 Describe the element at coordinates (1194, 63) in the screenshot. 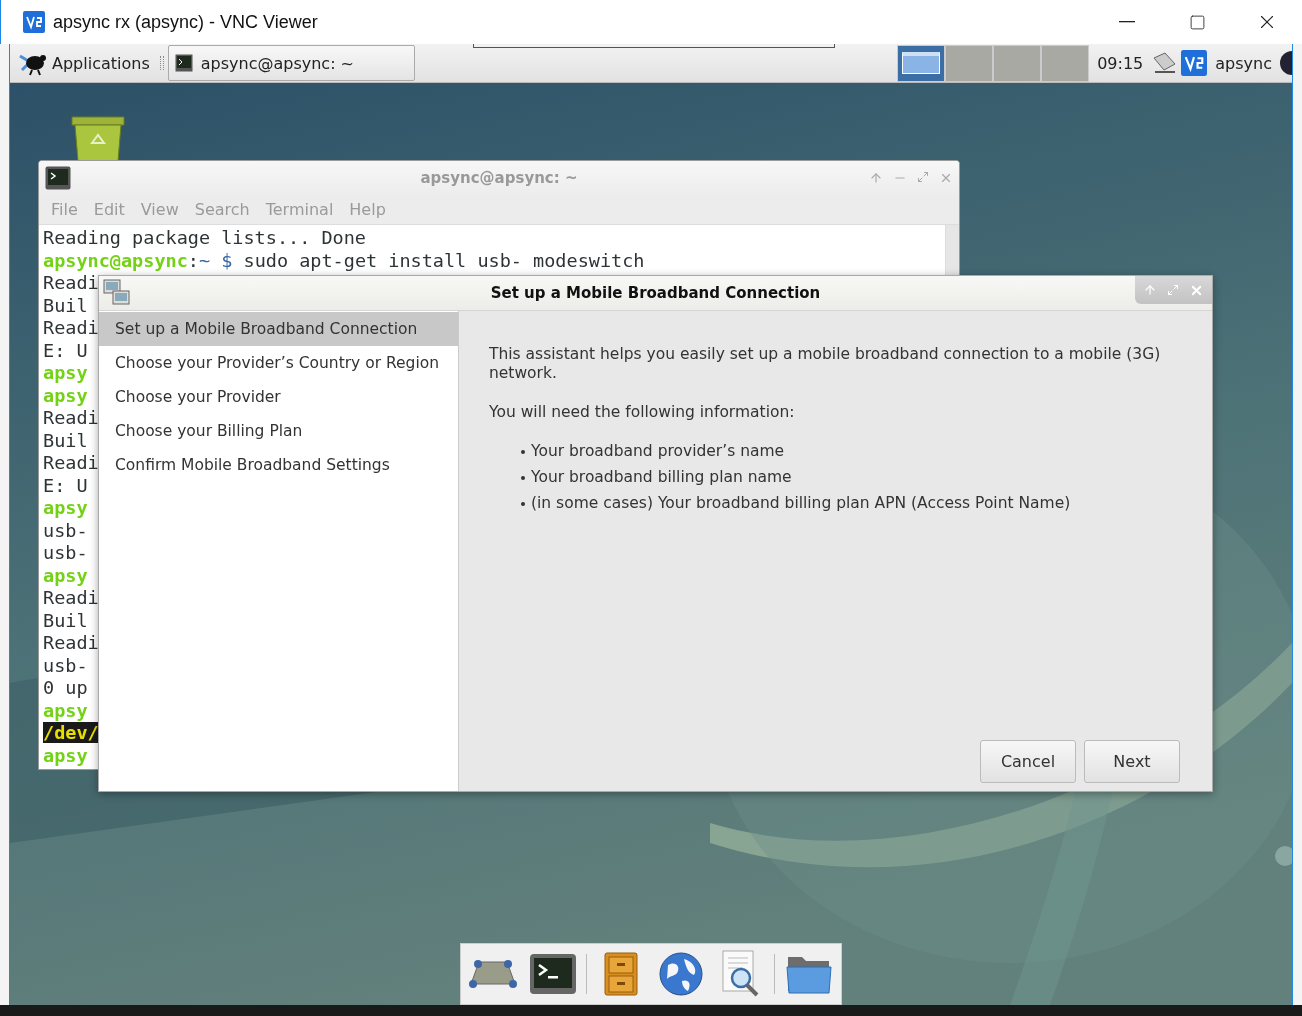

I see `vnc-logo-icon` at that location.